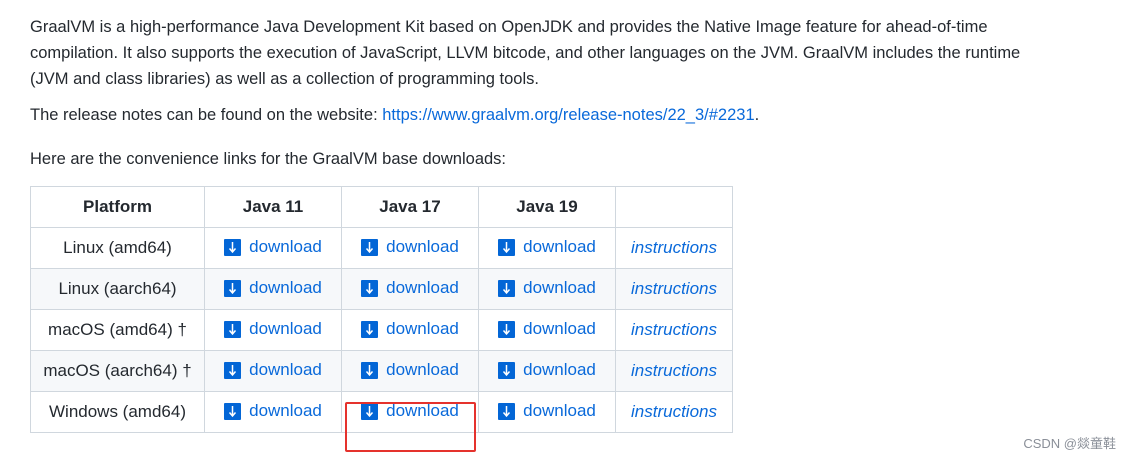  What do you see at coordinates (117, 412) in the screenshot?
I see `platform-cell: Windows (amd64)` at bounding box center [117, 412].